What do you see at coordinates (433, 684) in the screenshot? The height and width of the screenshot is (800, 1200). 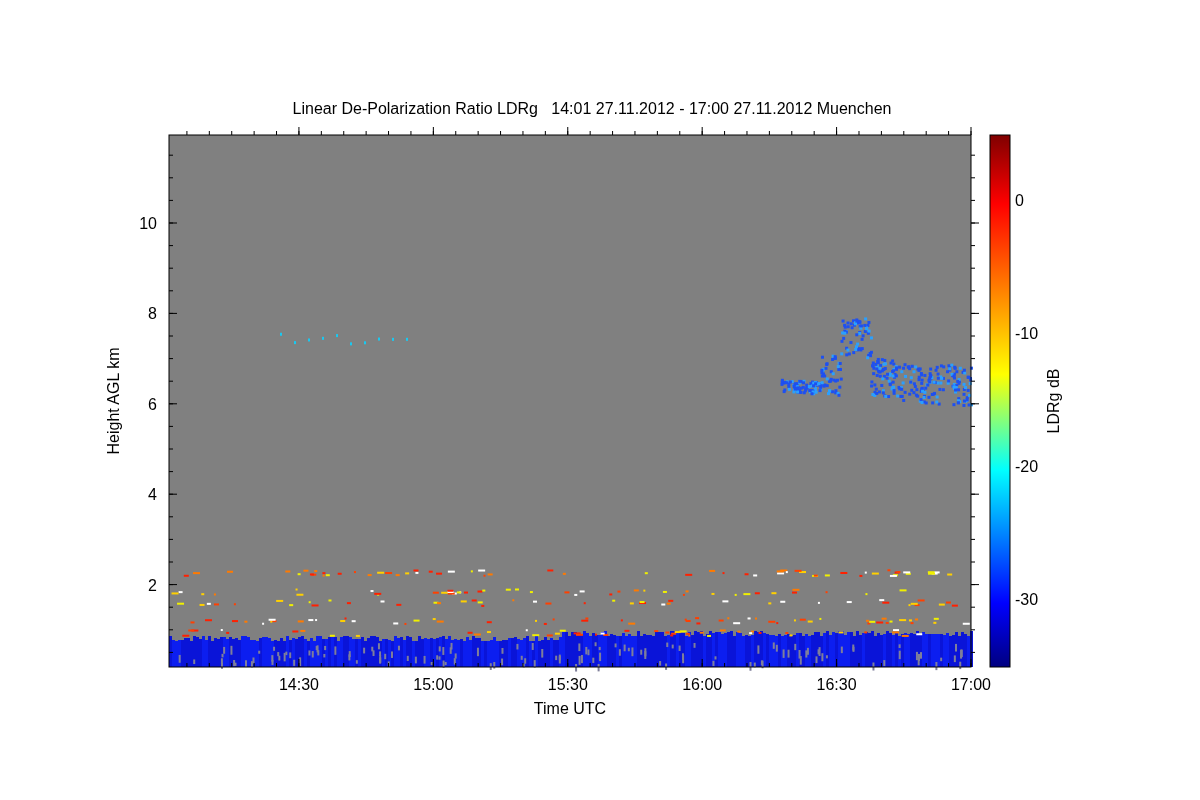 I see `axis-tick-label: 15:00` at bounding box center [433, 684].